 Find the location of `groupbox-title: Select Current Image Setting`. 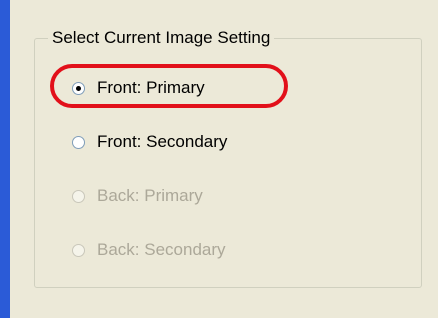

groupbox-title: Select Current Image Setting is located at coordinates (161, 38).